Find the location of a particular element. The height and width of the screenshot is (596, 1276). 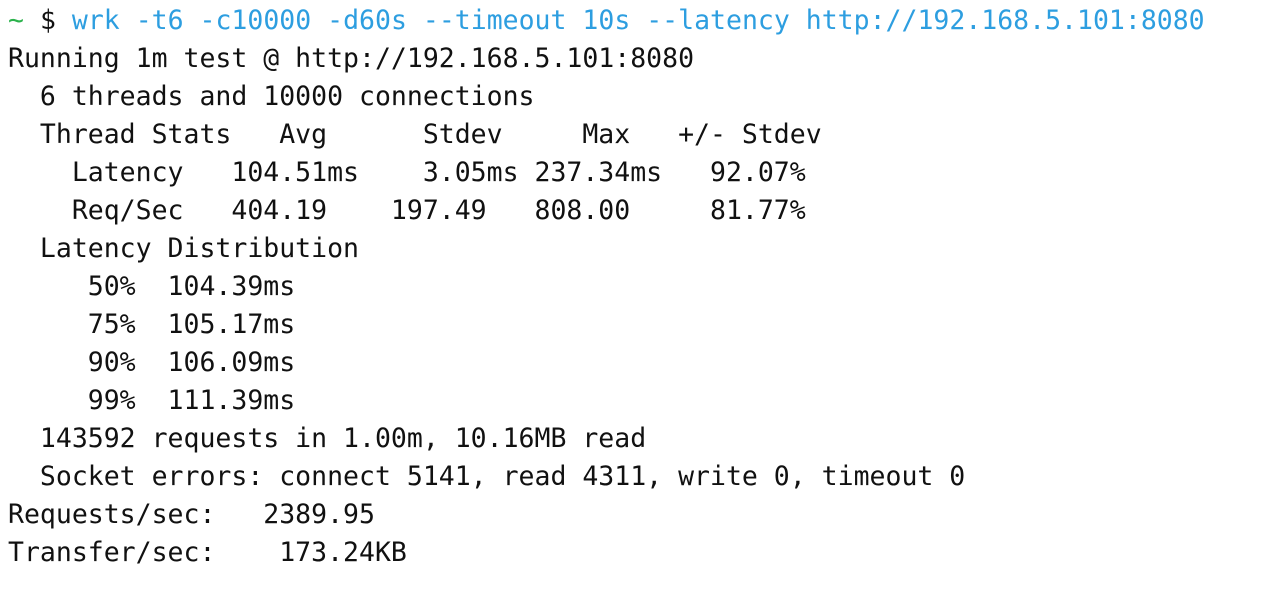

reqsec-stats-row: Req/Sec 404.19 197.49 808.00 81.77% is located at coordinates (407, 210).